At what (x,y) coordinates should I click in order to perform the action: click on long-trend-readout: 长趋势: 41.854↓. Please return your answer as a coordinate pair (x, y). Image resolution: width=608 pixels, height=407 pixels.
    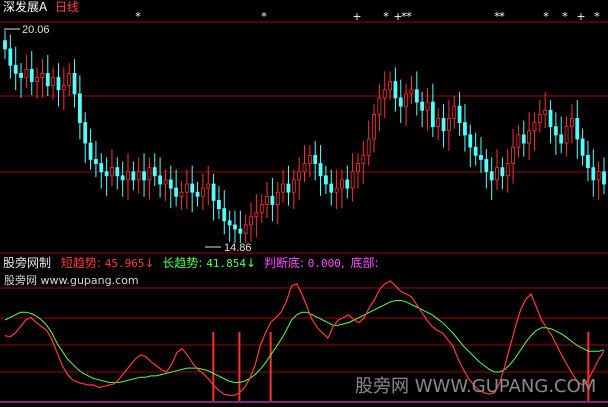
    Looking at the image, I should click on (209, 263).